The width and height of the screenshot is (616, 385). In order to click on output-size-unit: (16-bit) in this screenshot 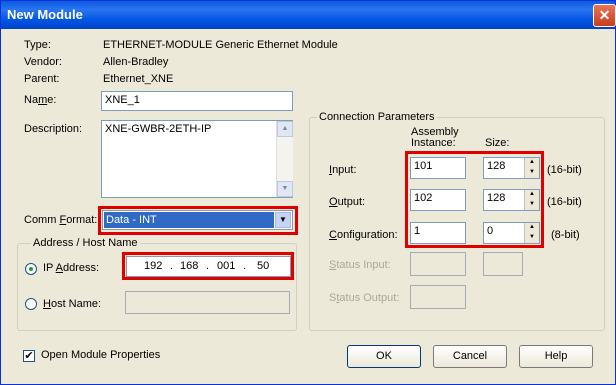, I will do `click(564, 202)`.